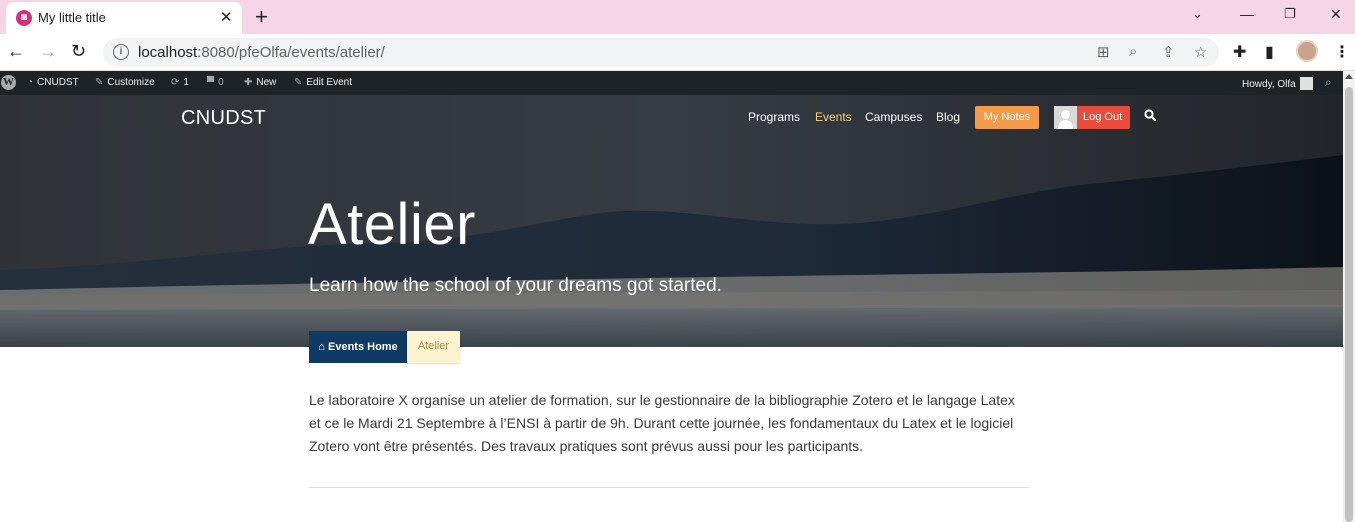  I want to click on admin-bar-account: Howdy, Olfa, so click(1277, 83).